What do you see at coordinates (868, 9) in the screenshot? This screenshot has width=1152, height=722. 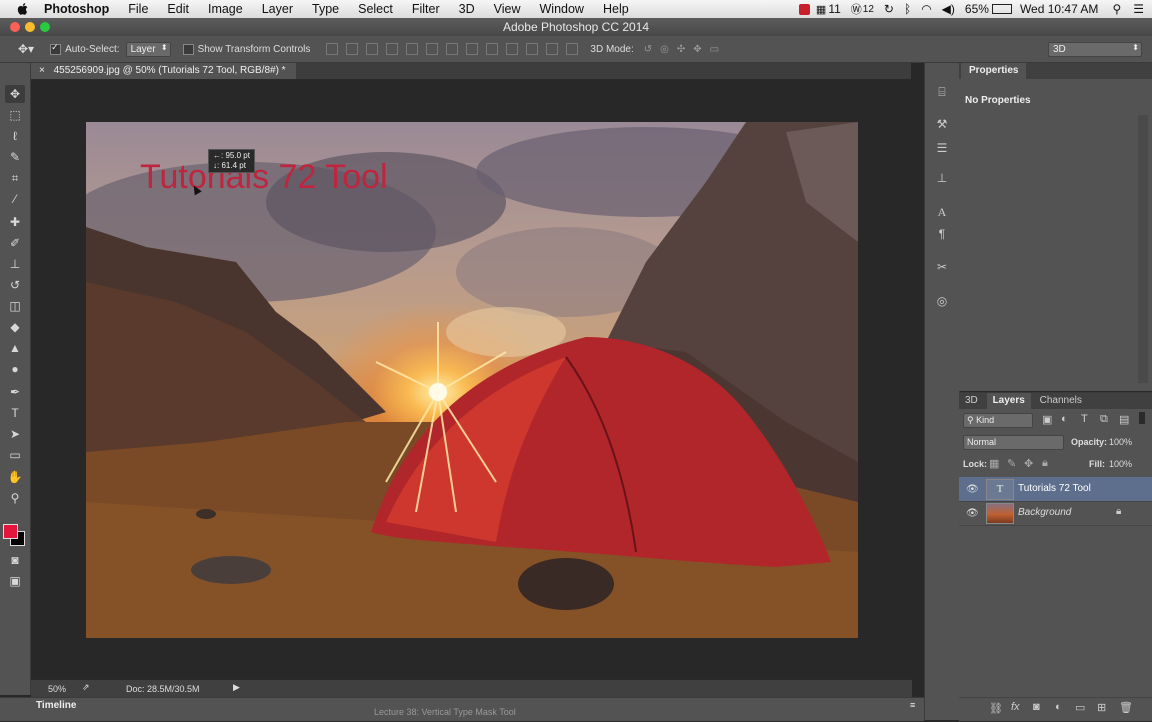 I see `status-count-2: 12` at bounding box center [868, 9].